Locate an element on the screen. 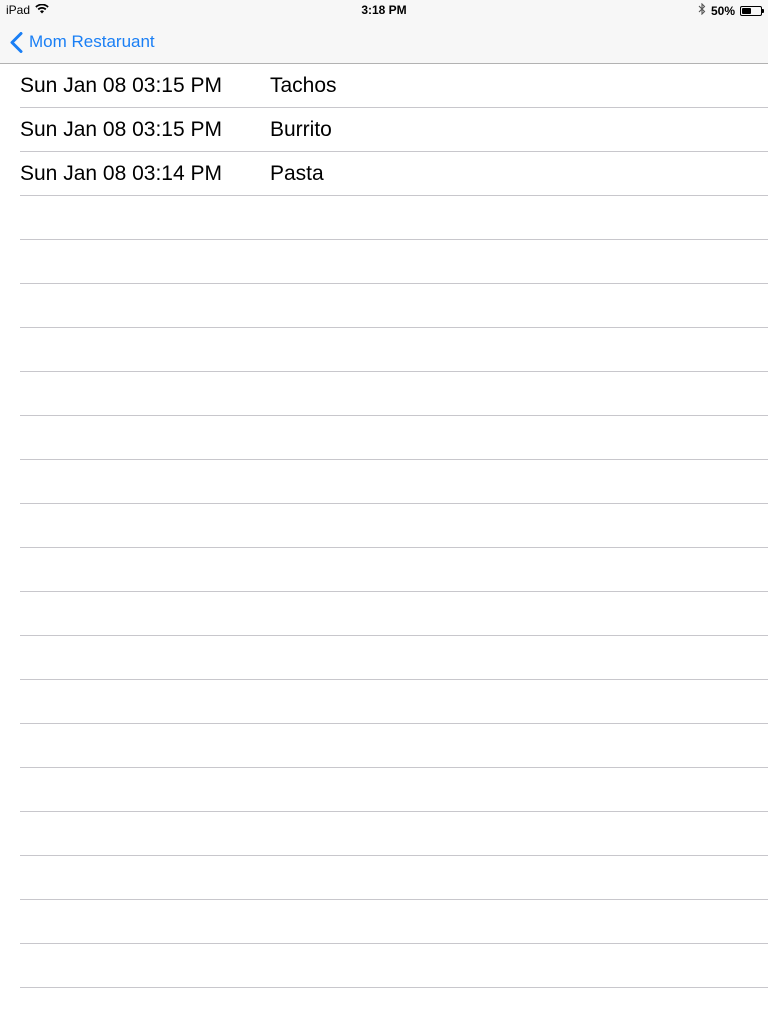 The image size is (768, 1024). chevron-left-icon is located at coordinates (19, 42).